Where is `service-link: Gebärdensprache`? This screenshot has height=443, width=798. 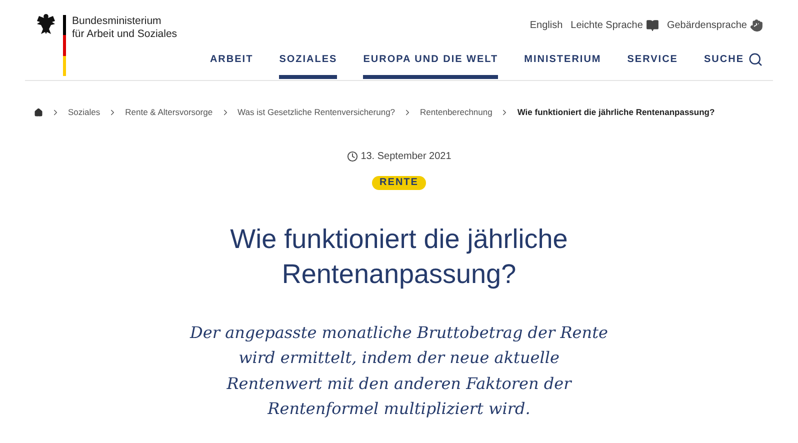 service-link: Gebärdensprache is located at coordinates (714, 25).